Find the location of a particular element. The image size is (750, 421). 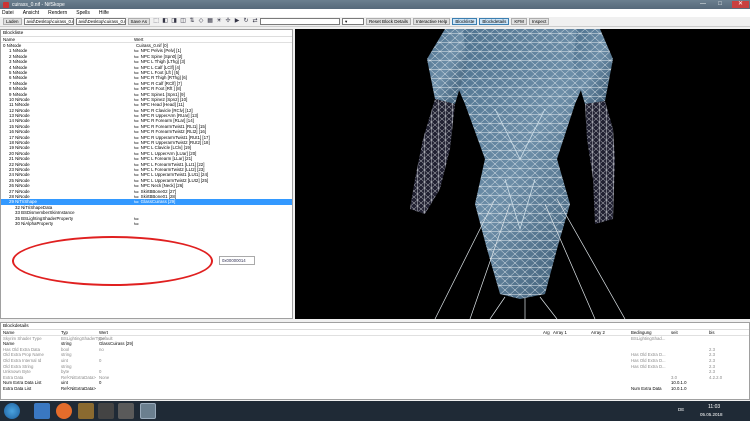

block-value-text: Cuirass_0.nif [0] is located at coordinates (152, 45).